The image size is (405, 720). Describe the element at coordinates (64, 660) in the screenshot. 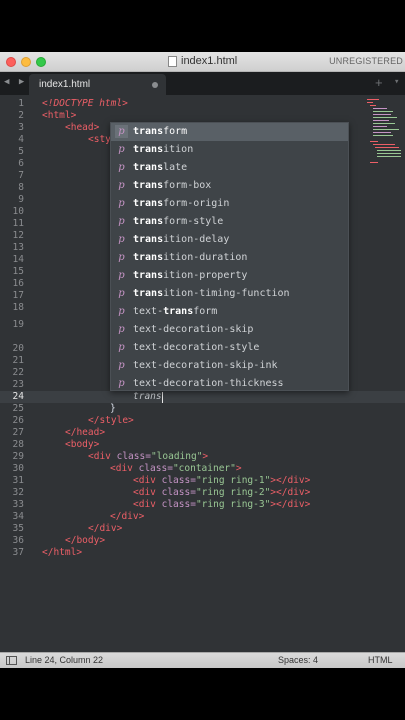

I see `cursor-position: Line 24, Column 22` at that location.